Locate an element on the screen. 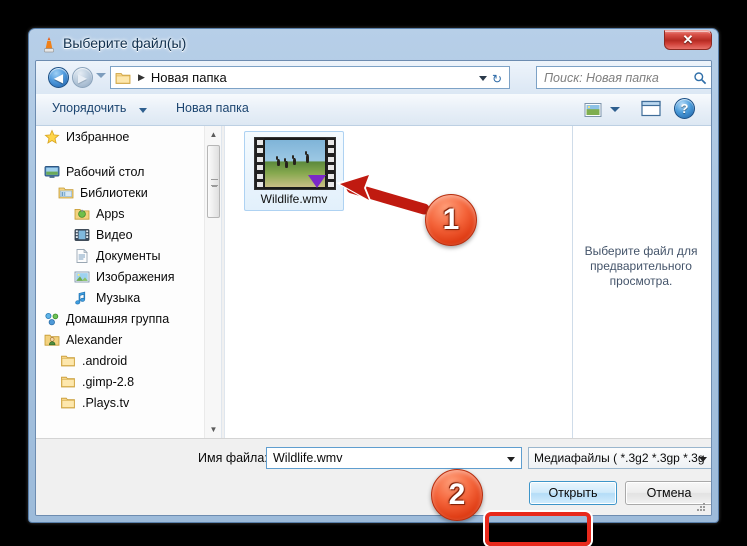 The height and width of the screenshot is (546, 747). open-button: Открыть is located at coordinates (573, 493).